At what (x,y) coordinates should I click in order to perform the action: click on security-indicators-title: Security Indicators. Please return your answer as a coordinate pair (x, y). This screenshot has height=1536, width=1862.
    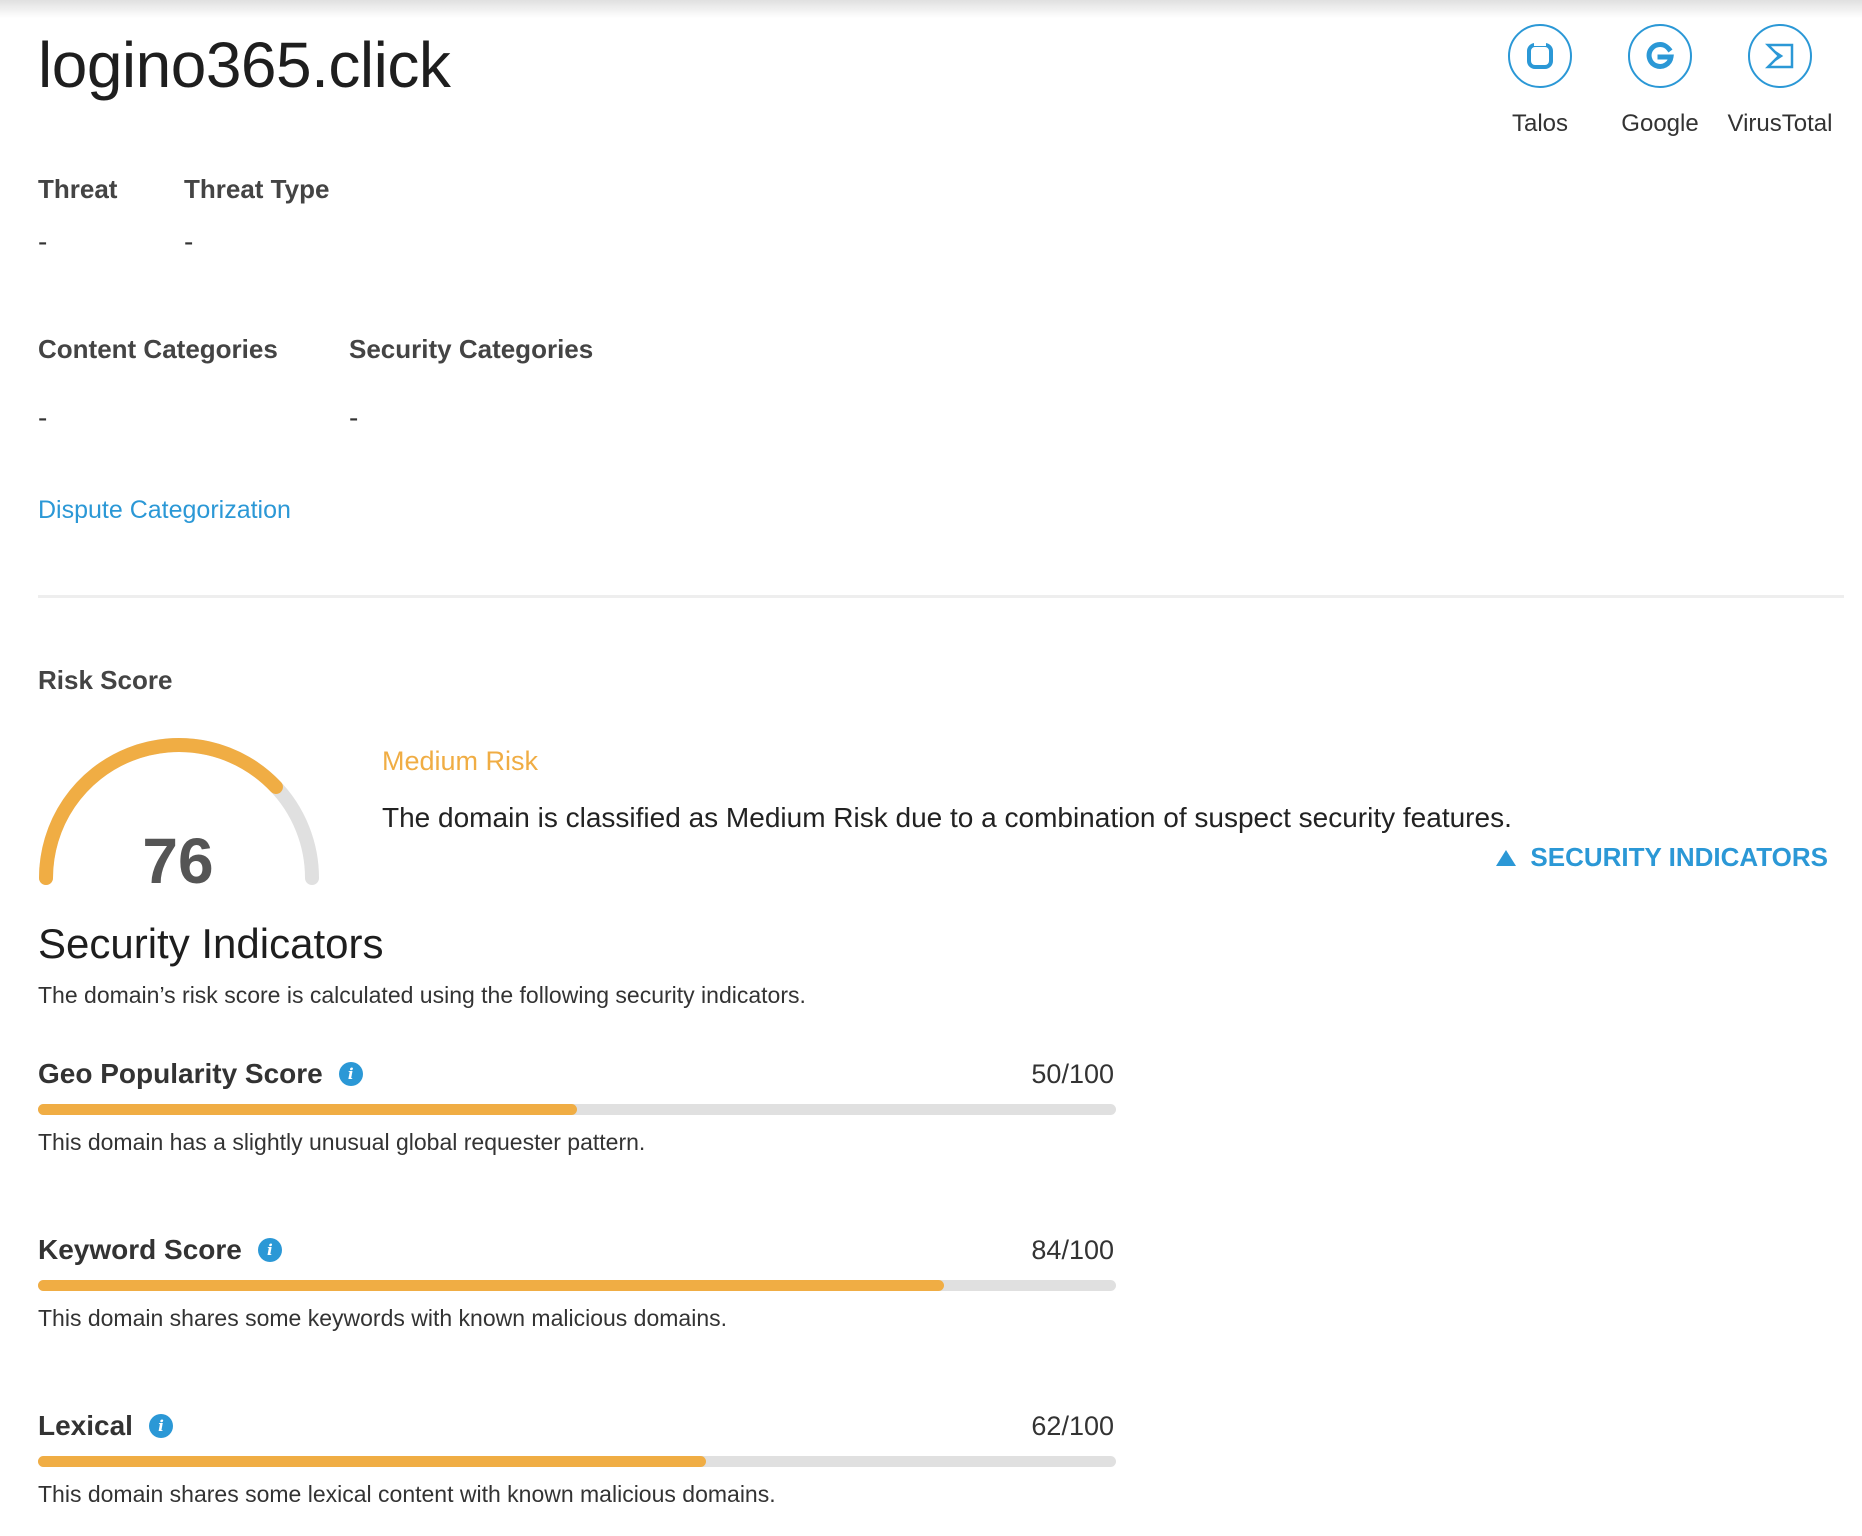
    Looking at the image, I should click on (211, 943).